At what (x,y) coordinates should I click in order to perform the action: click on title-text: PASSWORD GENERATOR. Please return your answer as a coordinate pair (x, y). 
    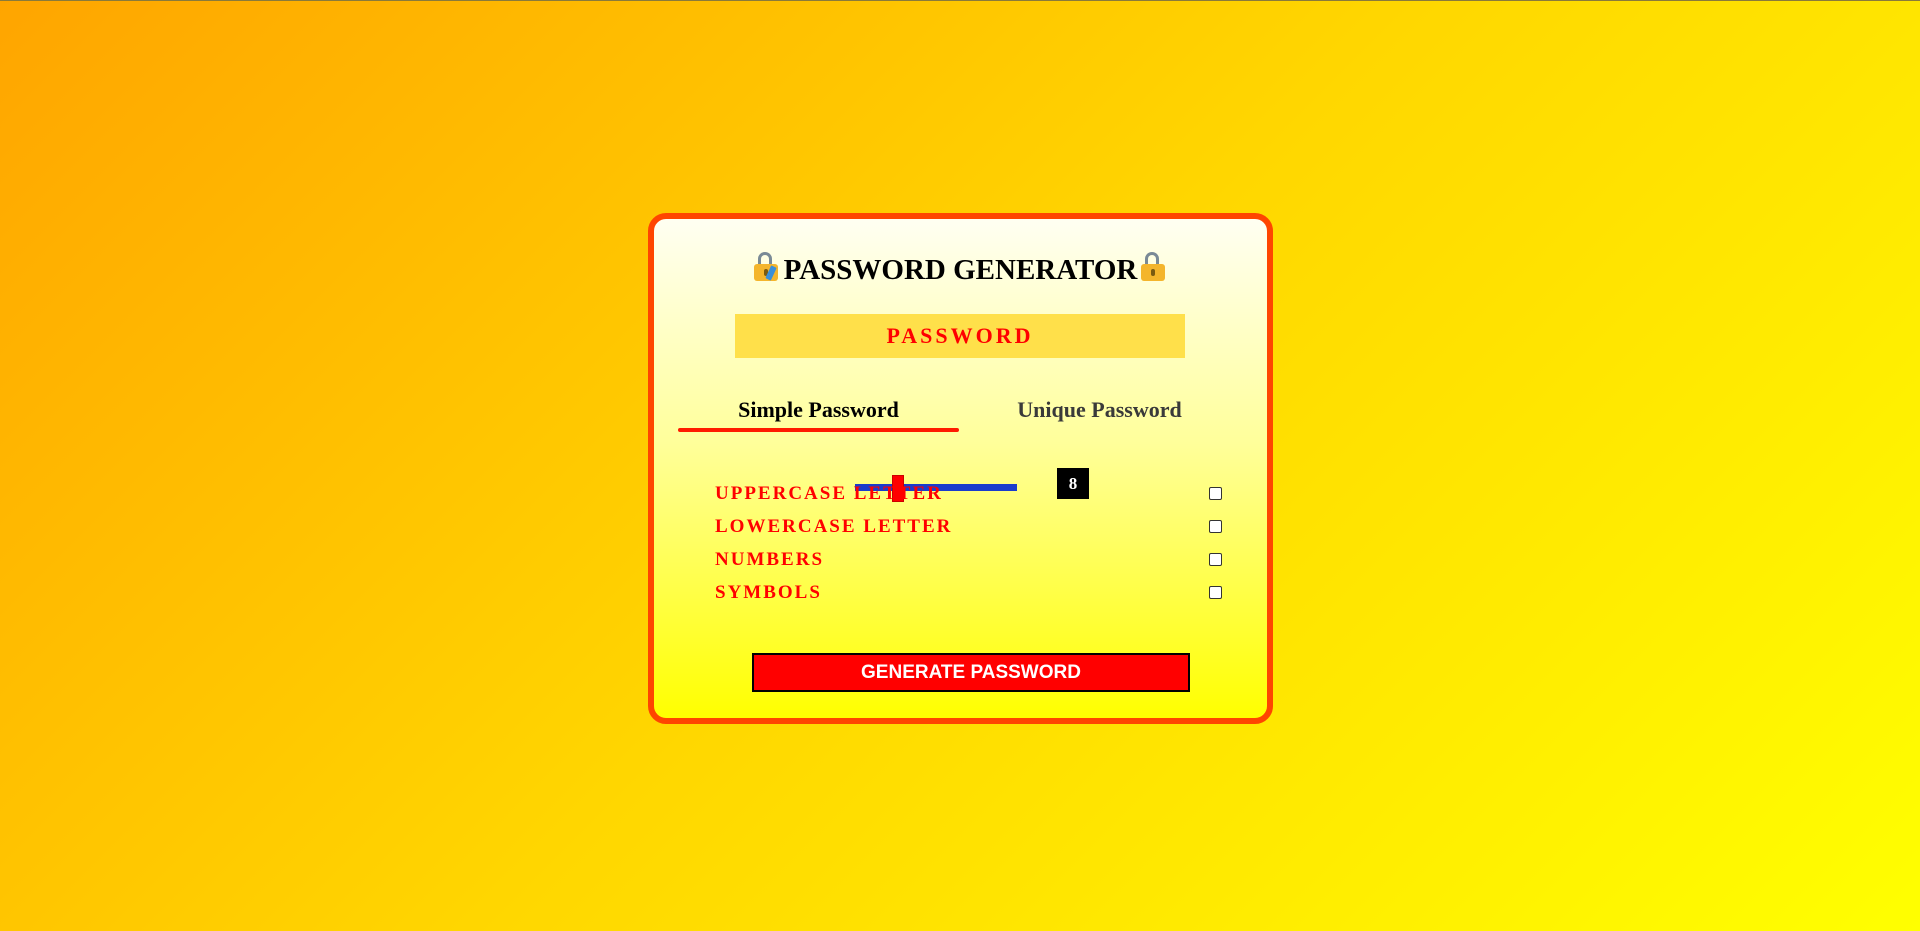
    Looking at the image, I should click on (960, 270).